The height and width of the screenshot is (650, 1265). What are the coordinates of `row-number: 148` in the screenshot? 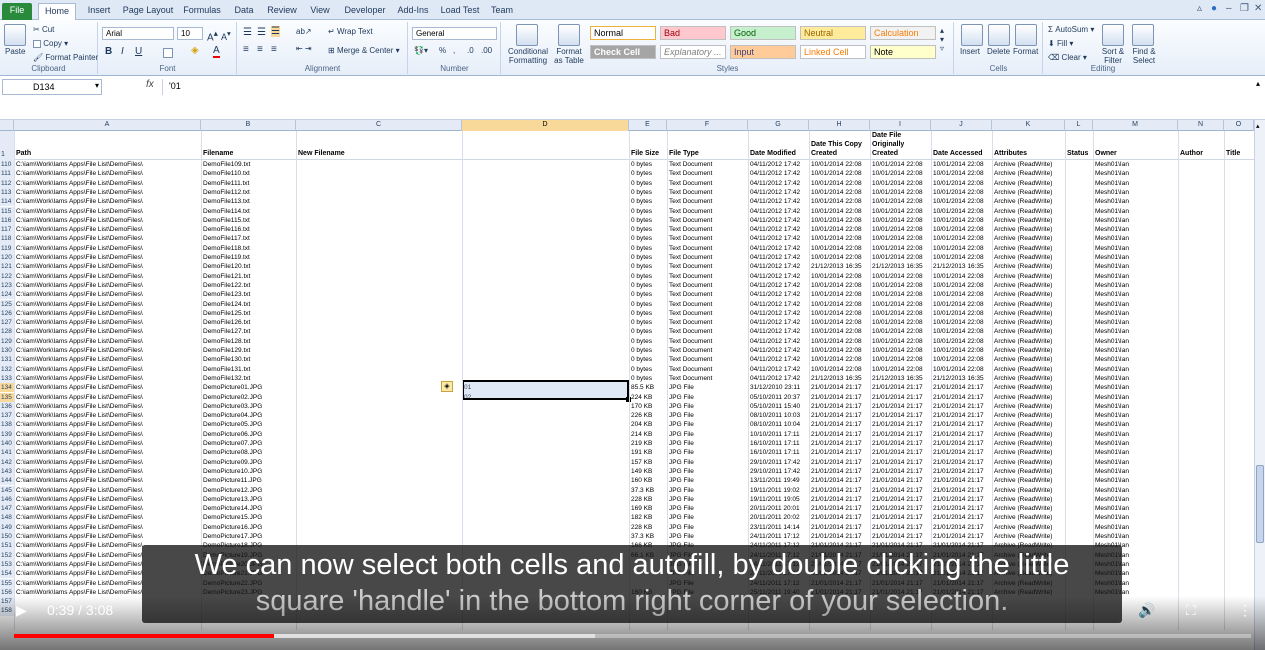 It's located at (7, 518).